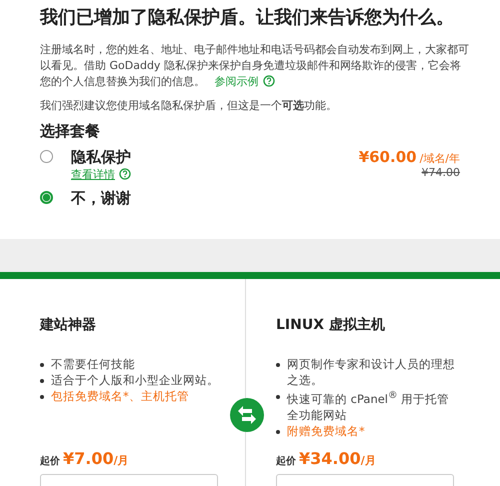  Describe the element at coordinates (326, 430) in the screenshot. I see `feature-text: 附赠免费域名*` at that location.